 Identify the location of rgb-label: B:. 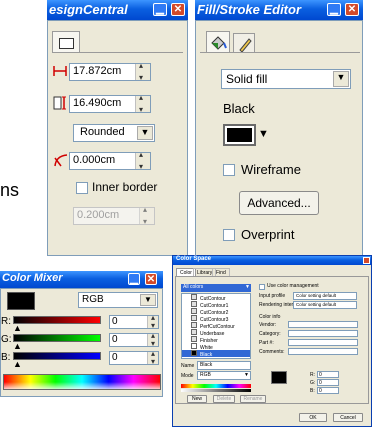
(312, 391).